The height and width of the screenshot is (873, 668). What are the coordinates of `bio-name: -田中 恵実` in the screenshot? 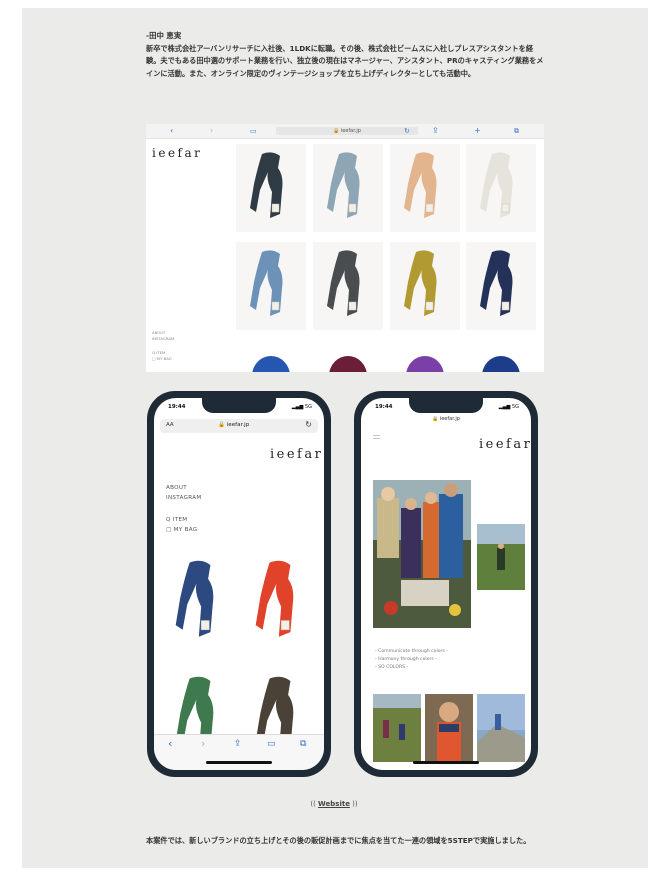 It's located at (164, 35).